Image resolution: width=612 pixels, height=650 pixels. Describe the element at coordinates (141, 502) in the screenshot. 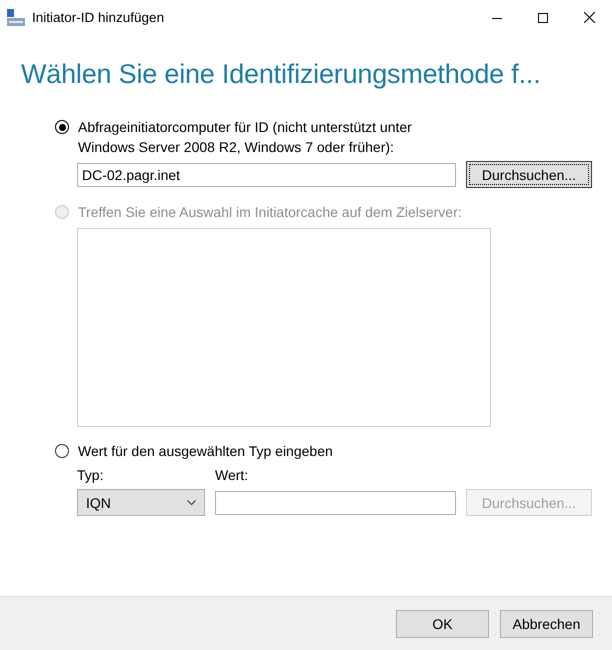

I see `type-dropdown: IQN` at that location.